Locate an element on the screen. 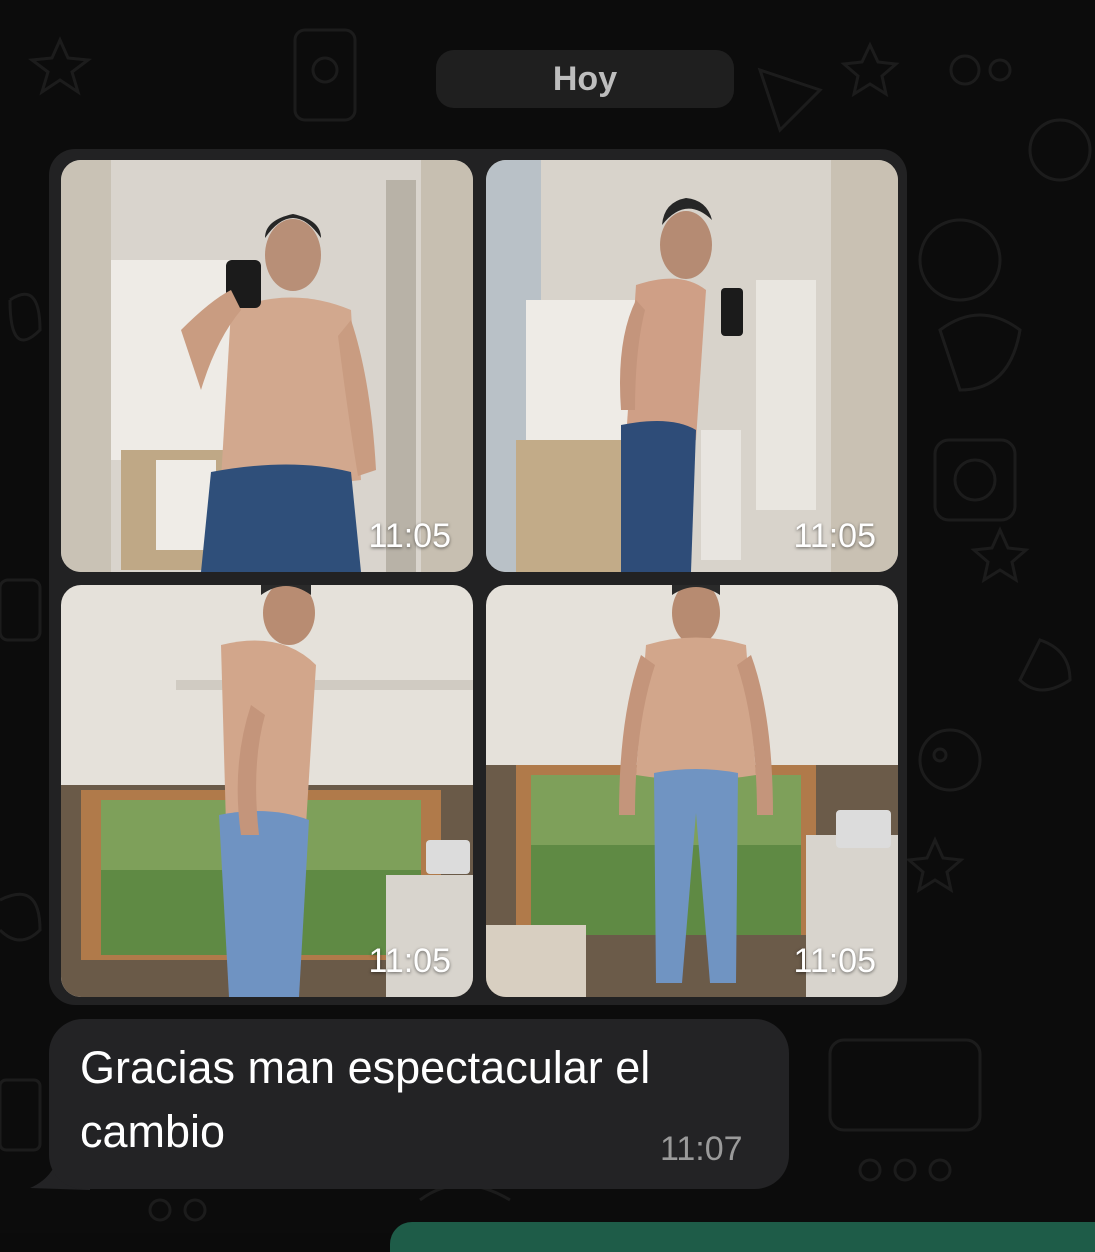 The width and height of the screenshot is (1095, 1252). date-separator: Hoy is located at coordinates (585, 79).